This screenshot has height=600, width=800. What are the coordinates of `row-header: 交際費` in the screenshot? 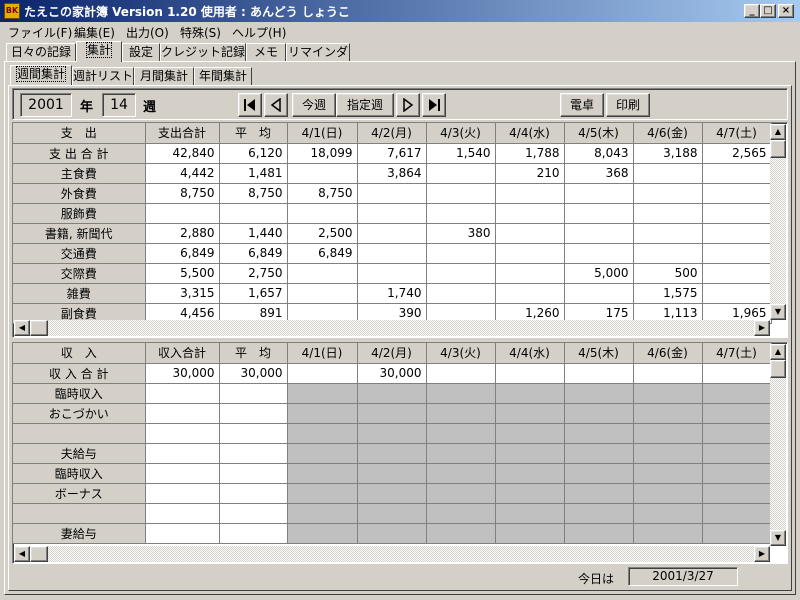 It's located at (79, 273).